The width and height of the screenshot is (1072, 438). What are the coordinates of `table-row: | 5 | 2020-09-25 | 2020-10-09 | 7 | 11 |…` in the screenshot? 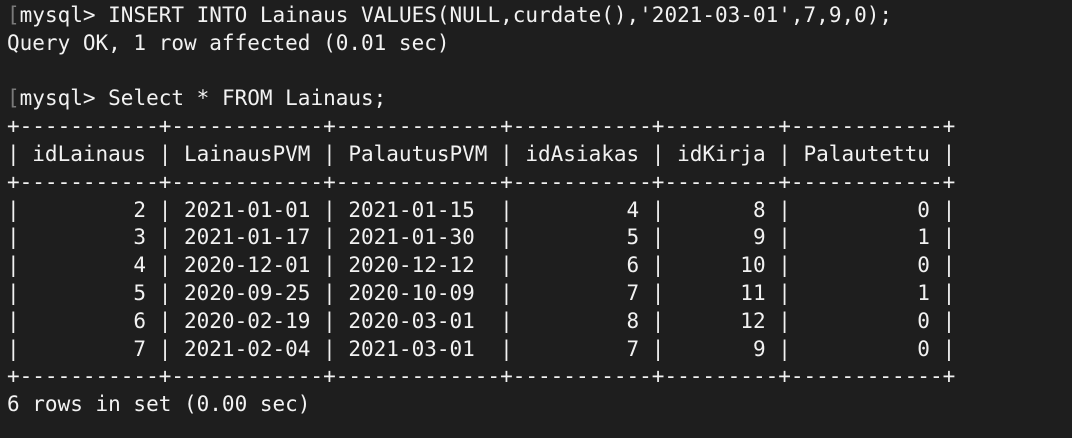 It's located at (539, 294).